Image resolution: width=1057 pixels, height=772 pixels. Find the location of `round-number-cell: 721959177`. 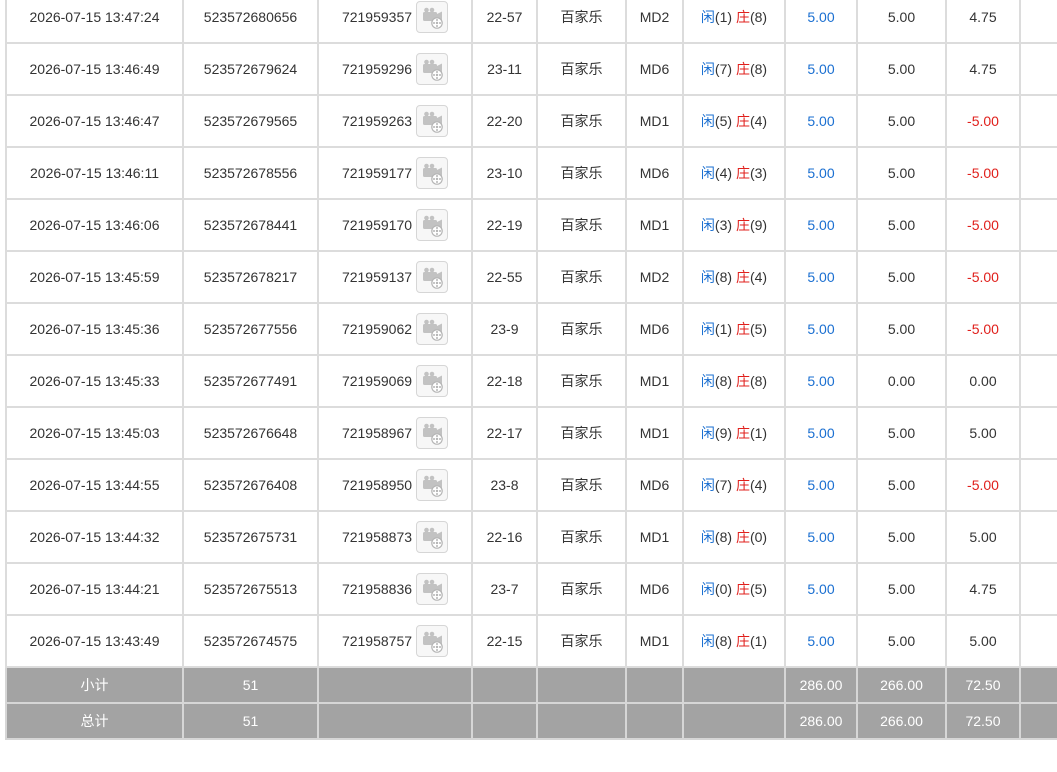

round-number-cell: 721959177 is located at coordinates (395, 173).